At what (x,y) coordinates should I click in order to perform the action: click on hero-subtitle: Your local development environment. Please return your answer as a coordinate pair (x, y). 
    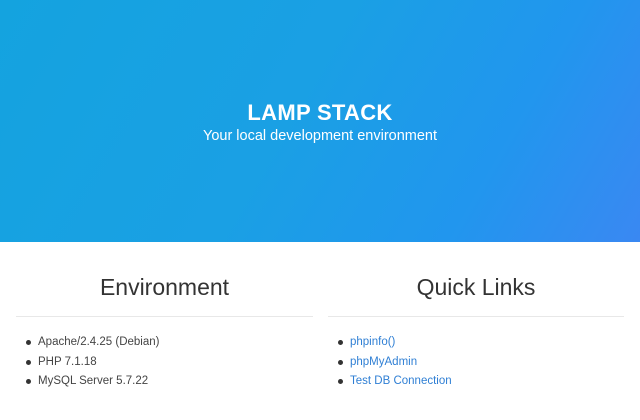
    Looking at the image, I should click on (320, 136).